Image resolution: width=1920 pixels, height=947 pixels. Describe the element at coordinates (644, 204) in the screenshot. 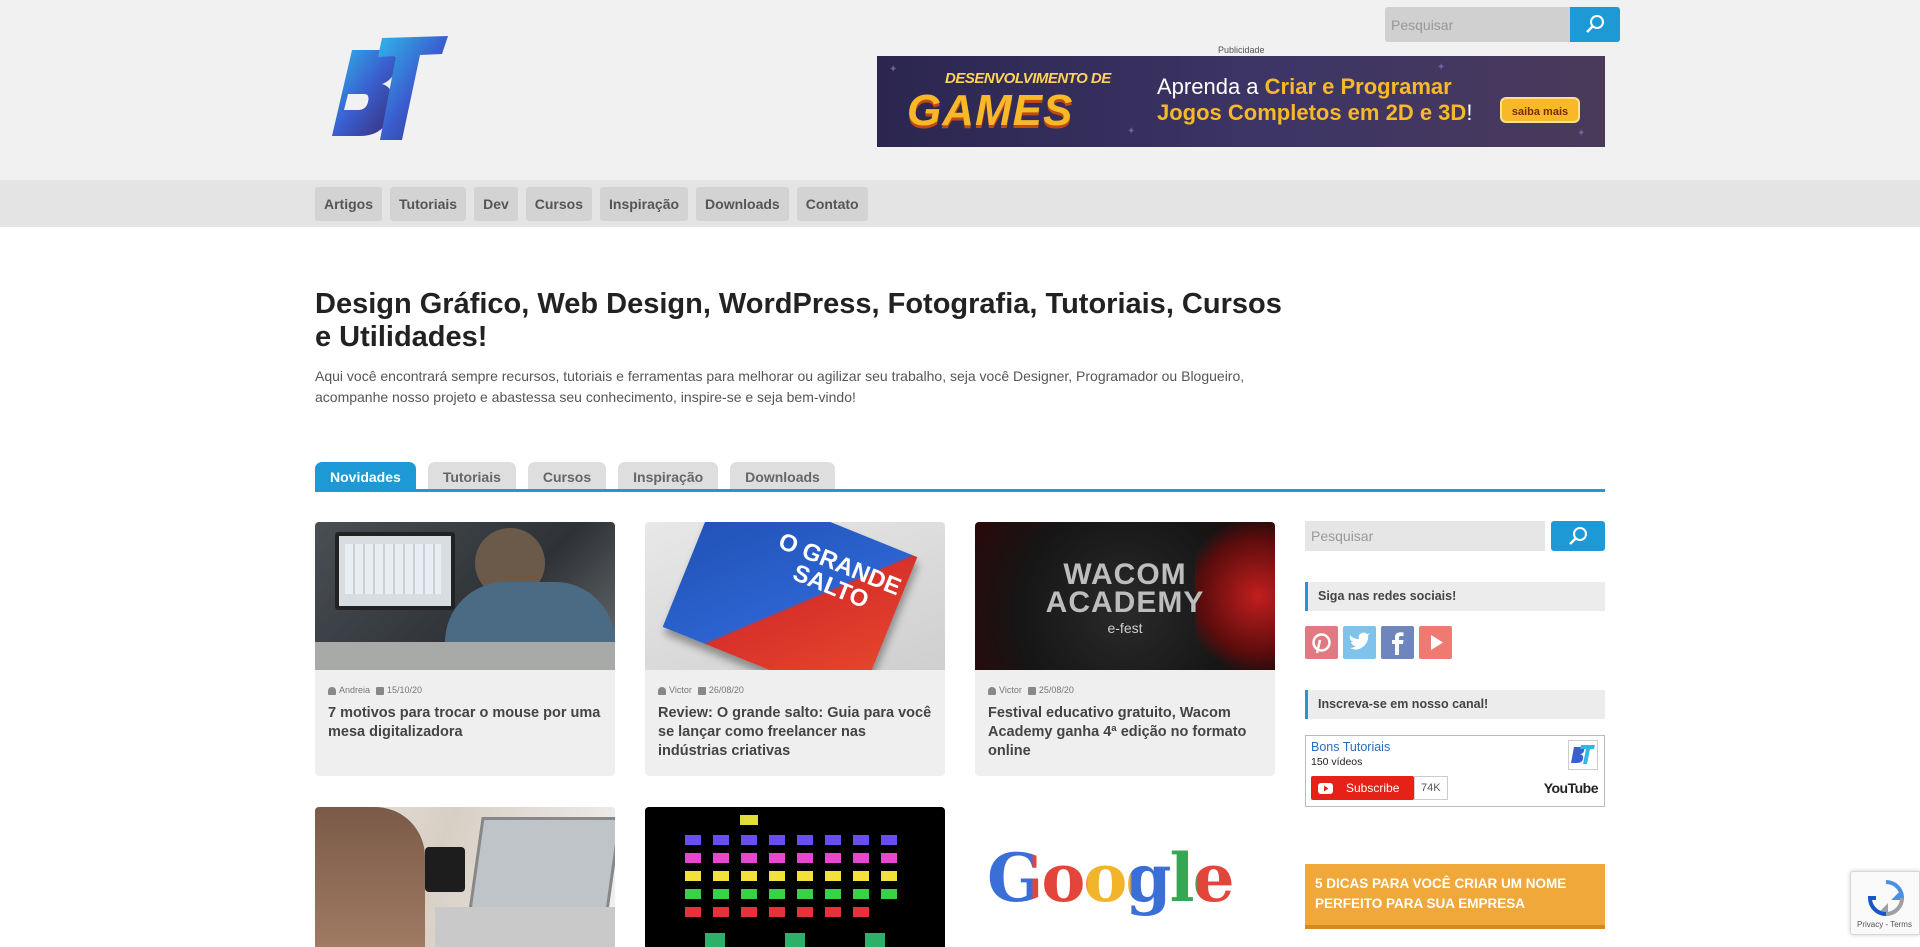

I see `nav-item-inspiracao: Inspiração` at that location.